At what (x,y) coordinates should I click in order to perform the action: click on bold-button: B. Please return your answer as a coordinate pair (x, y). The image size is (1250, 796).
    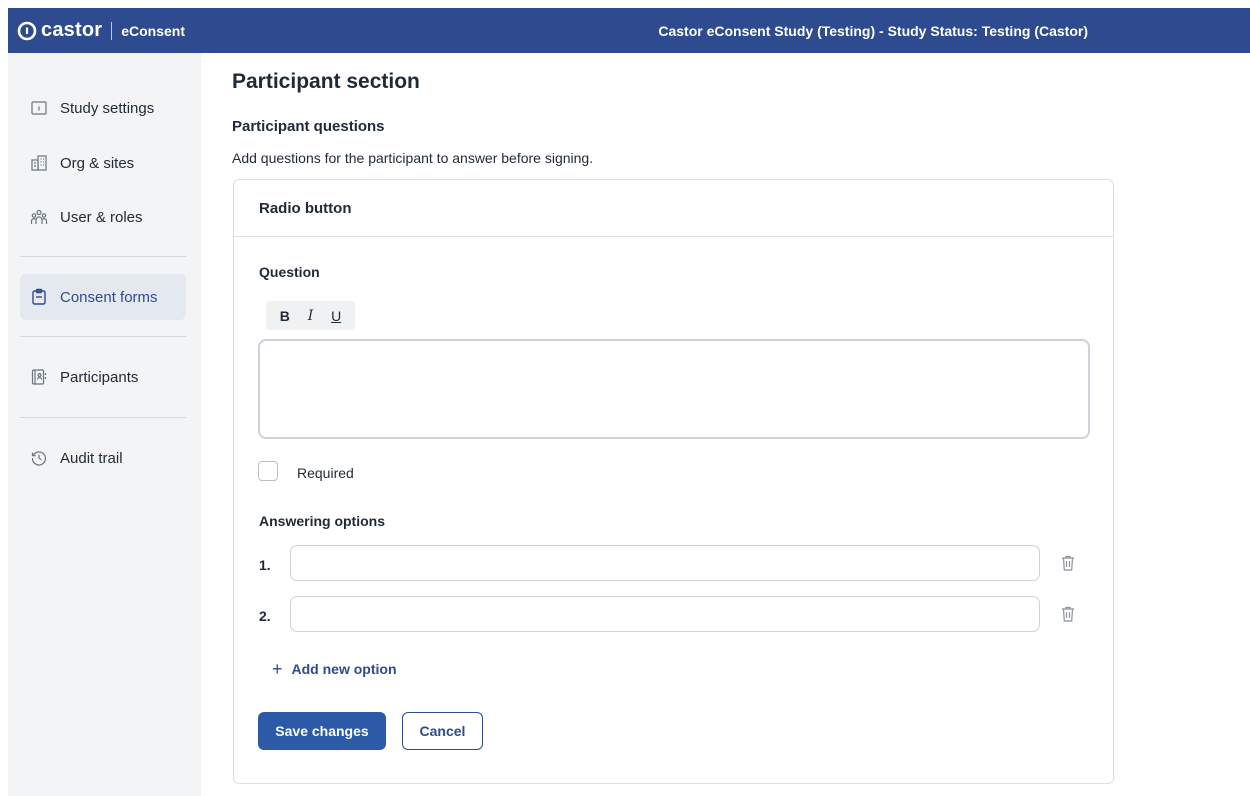
    Looking at the image, I should click on (285, 316).